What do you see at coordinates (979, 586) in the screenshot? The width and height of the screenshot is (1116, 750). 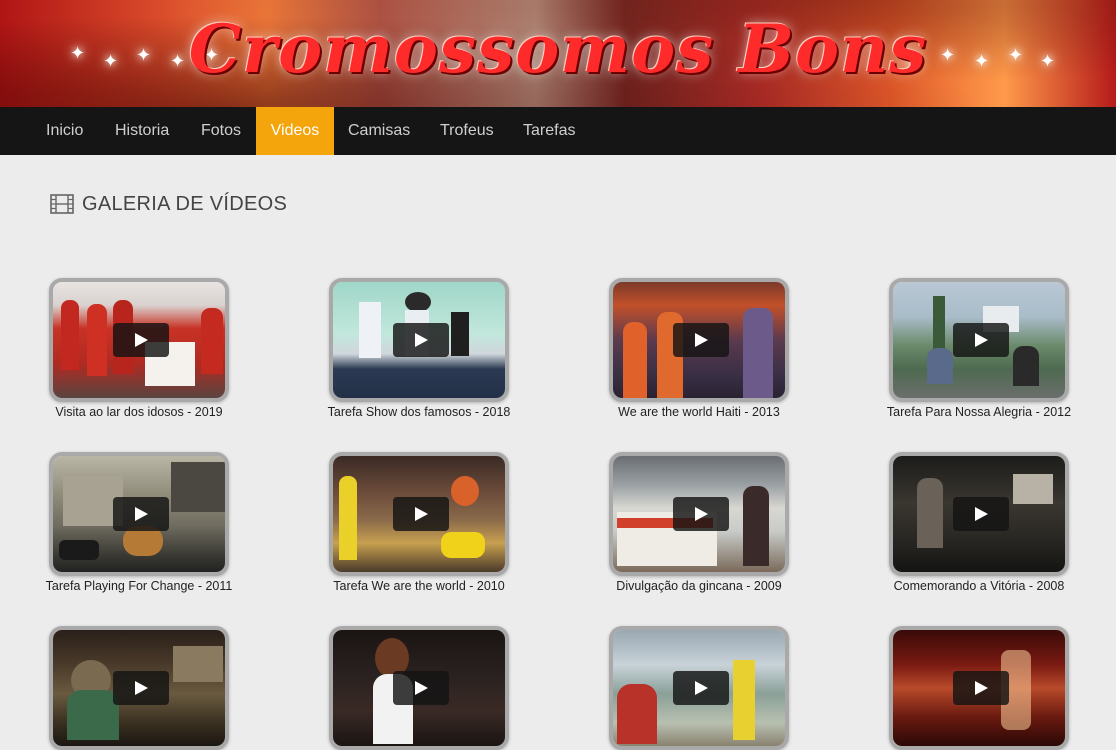 I see `video-caption: Comemorando a Vitória - 2008` at bounding box center [979, 586].